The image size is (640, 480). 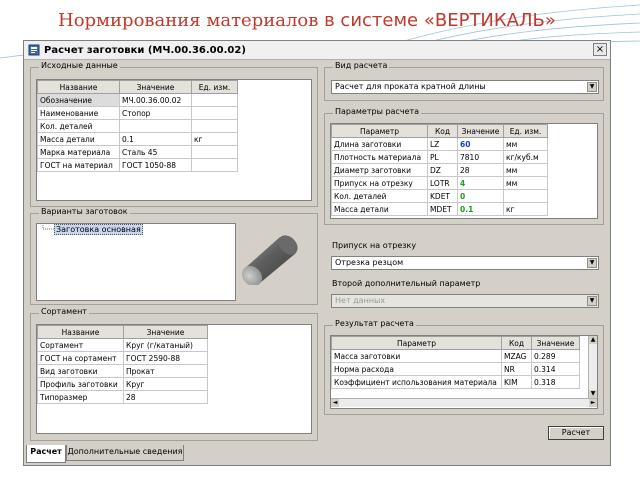 I want to click on source-col-unit: Ед. изм., so click(x=214, y=87).